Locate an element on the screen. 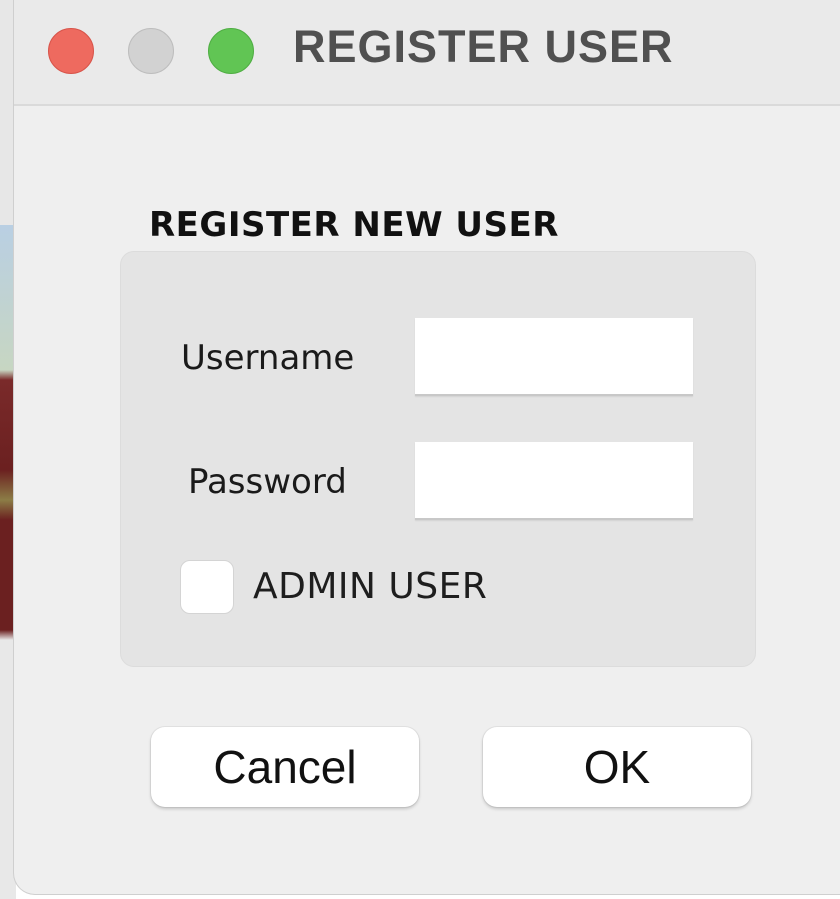 This screenshot has height=899, width=840. close-window-button is located at coordinates (71, 51).